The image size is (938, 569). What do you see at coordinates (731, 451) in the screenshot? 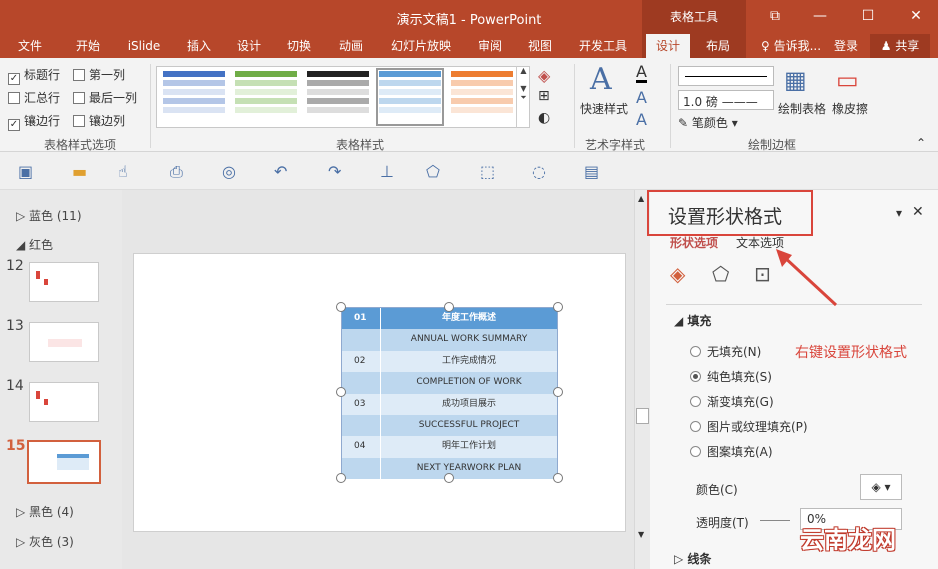
I see `radio-pattern-fill: 图案填充(A)` at bounding box center [731, 451].